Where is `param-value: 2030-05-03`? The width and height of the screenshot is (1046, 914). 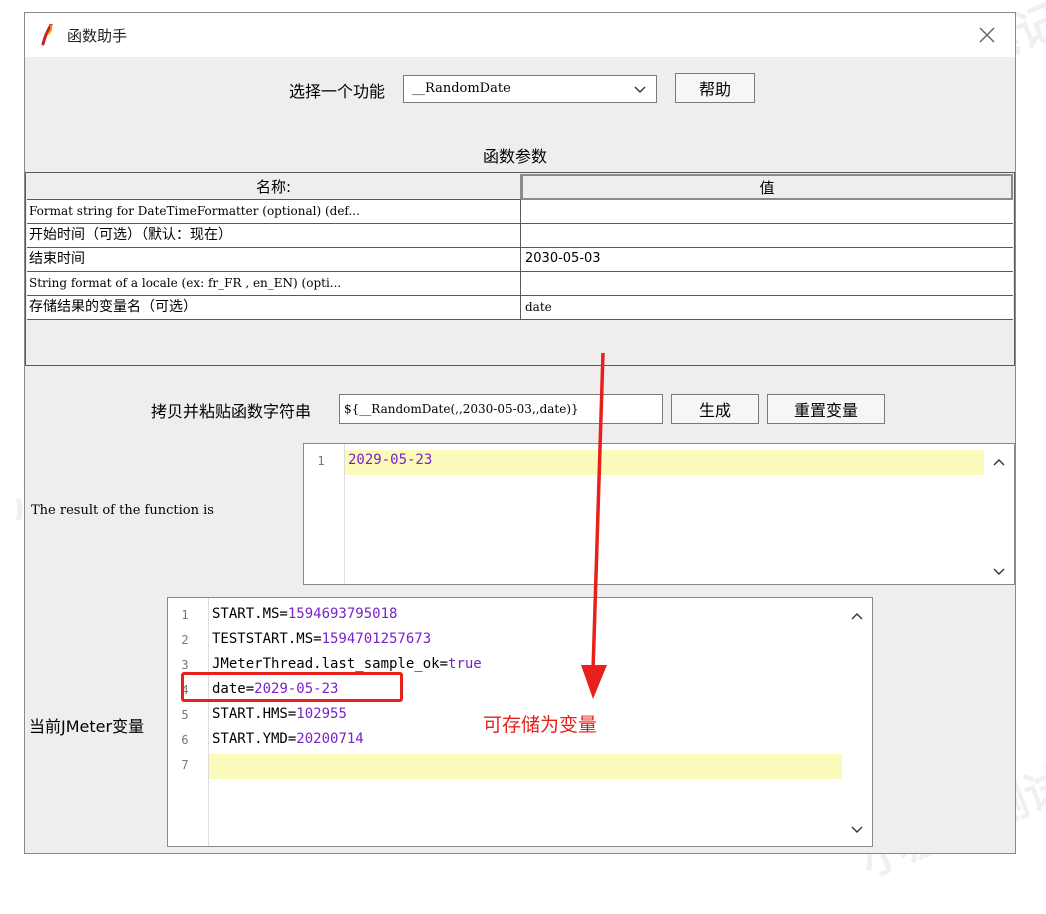 param-value: 2030-05-03 is located at coordinates (768, 259).